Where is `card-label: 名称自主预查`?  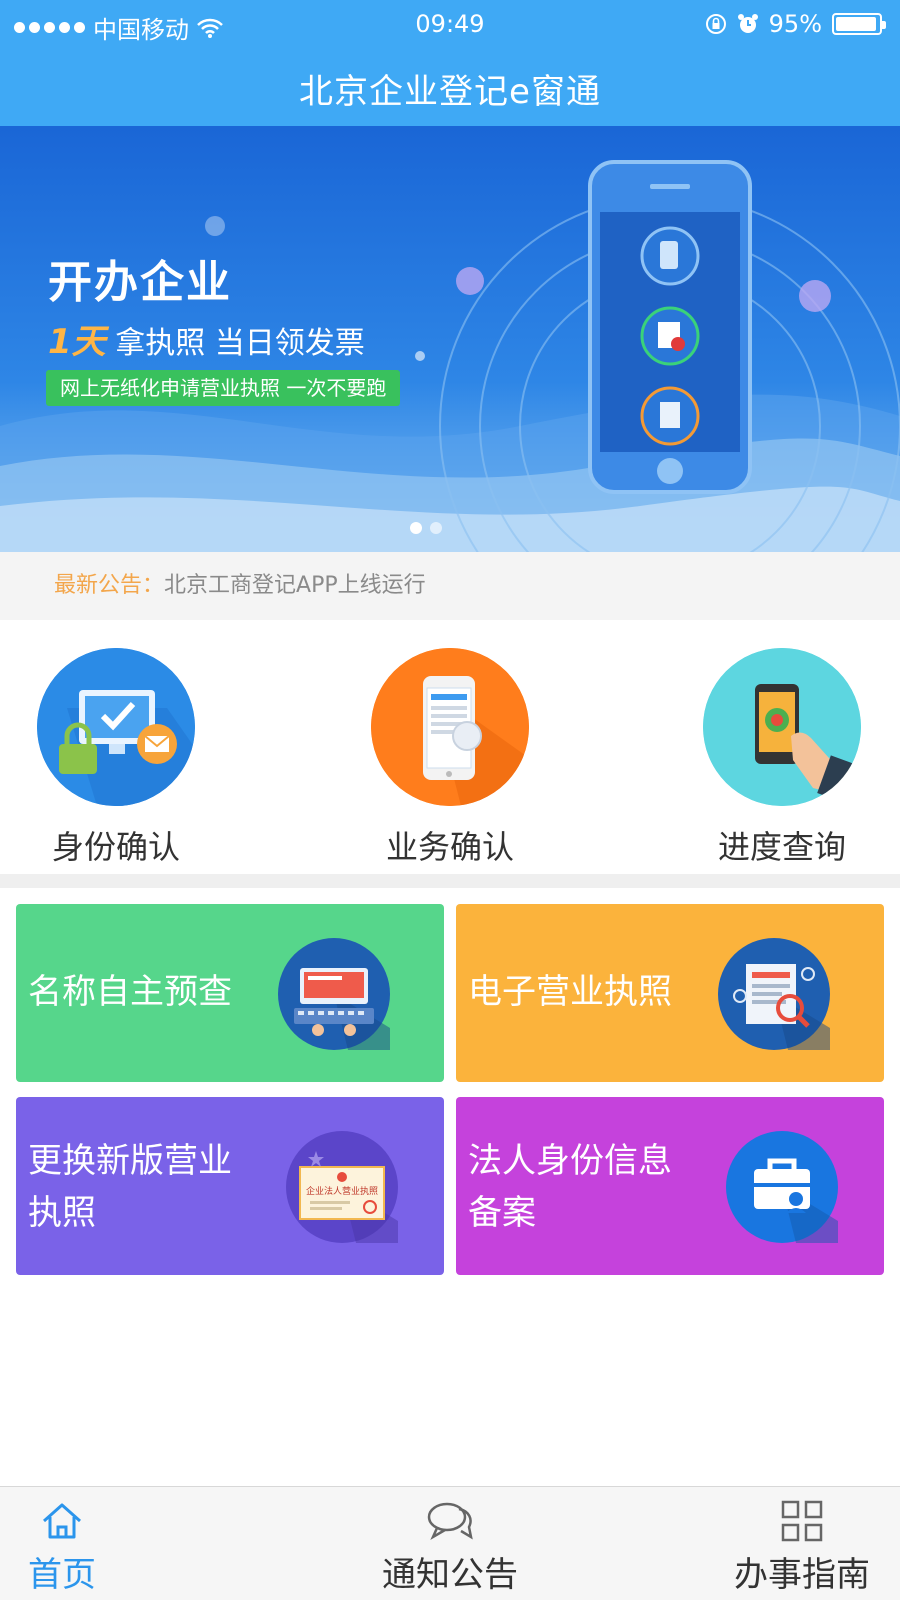 card-label: 名称自主预查 is located at coordinates (130, 992).